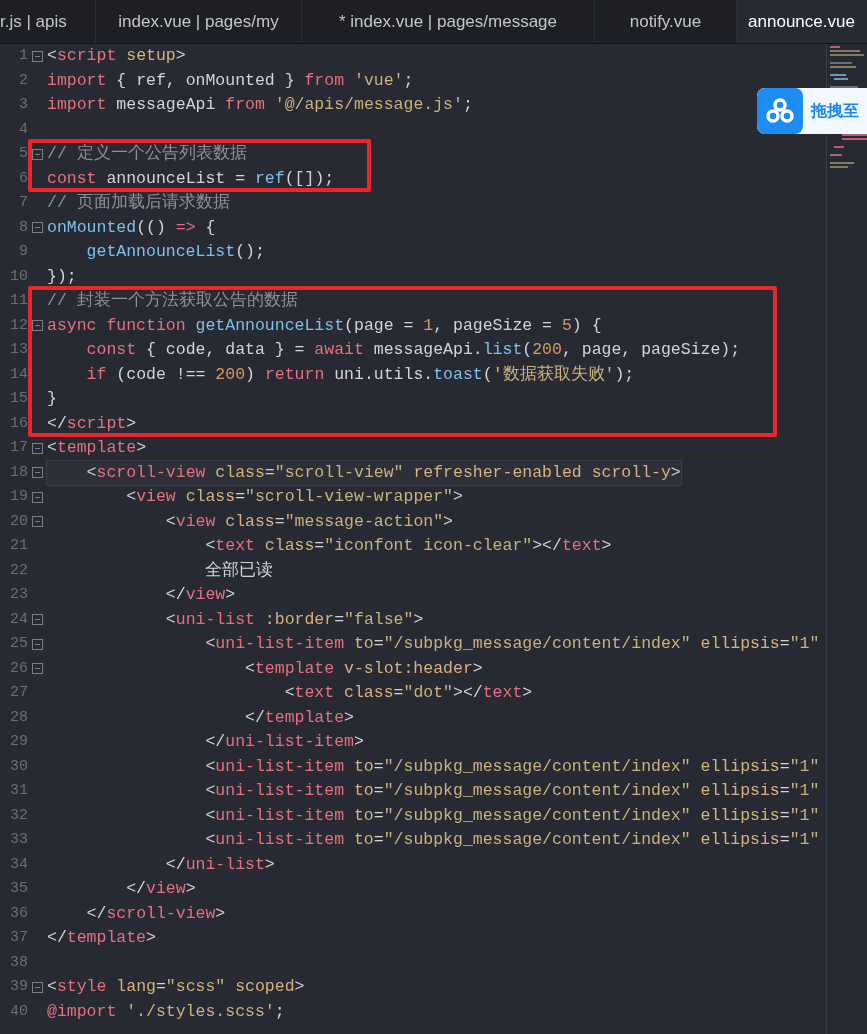 The height and width of the screenshot is (1034, 867). Describe the element at coordinates (147, 153) in the screenshot. I see `code-line: // 定义一个公告列表数据` at that location.